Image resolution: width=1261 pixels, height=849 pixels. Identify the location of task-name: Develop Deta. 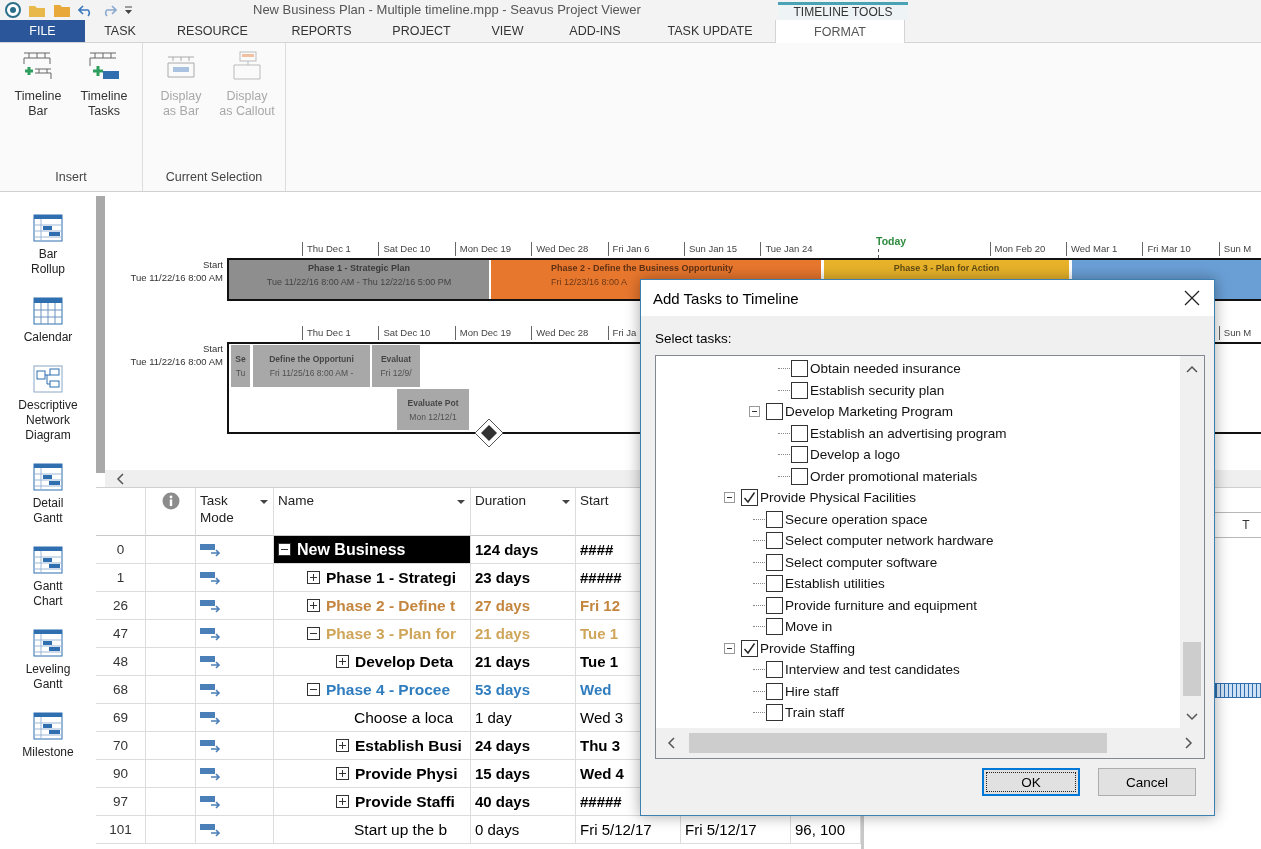
(404, 661).